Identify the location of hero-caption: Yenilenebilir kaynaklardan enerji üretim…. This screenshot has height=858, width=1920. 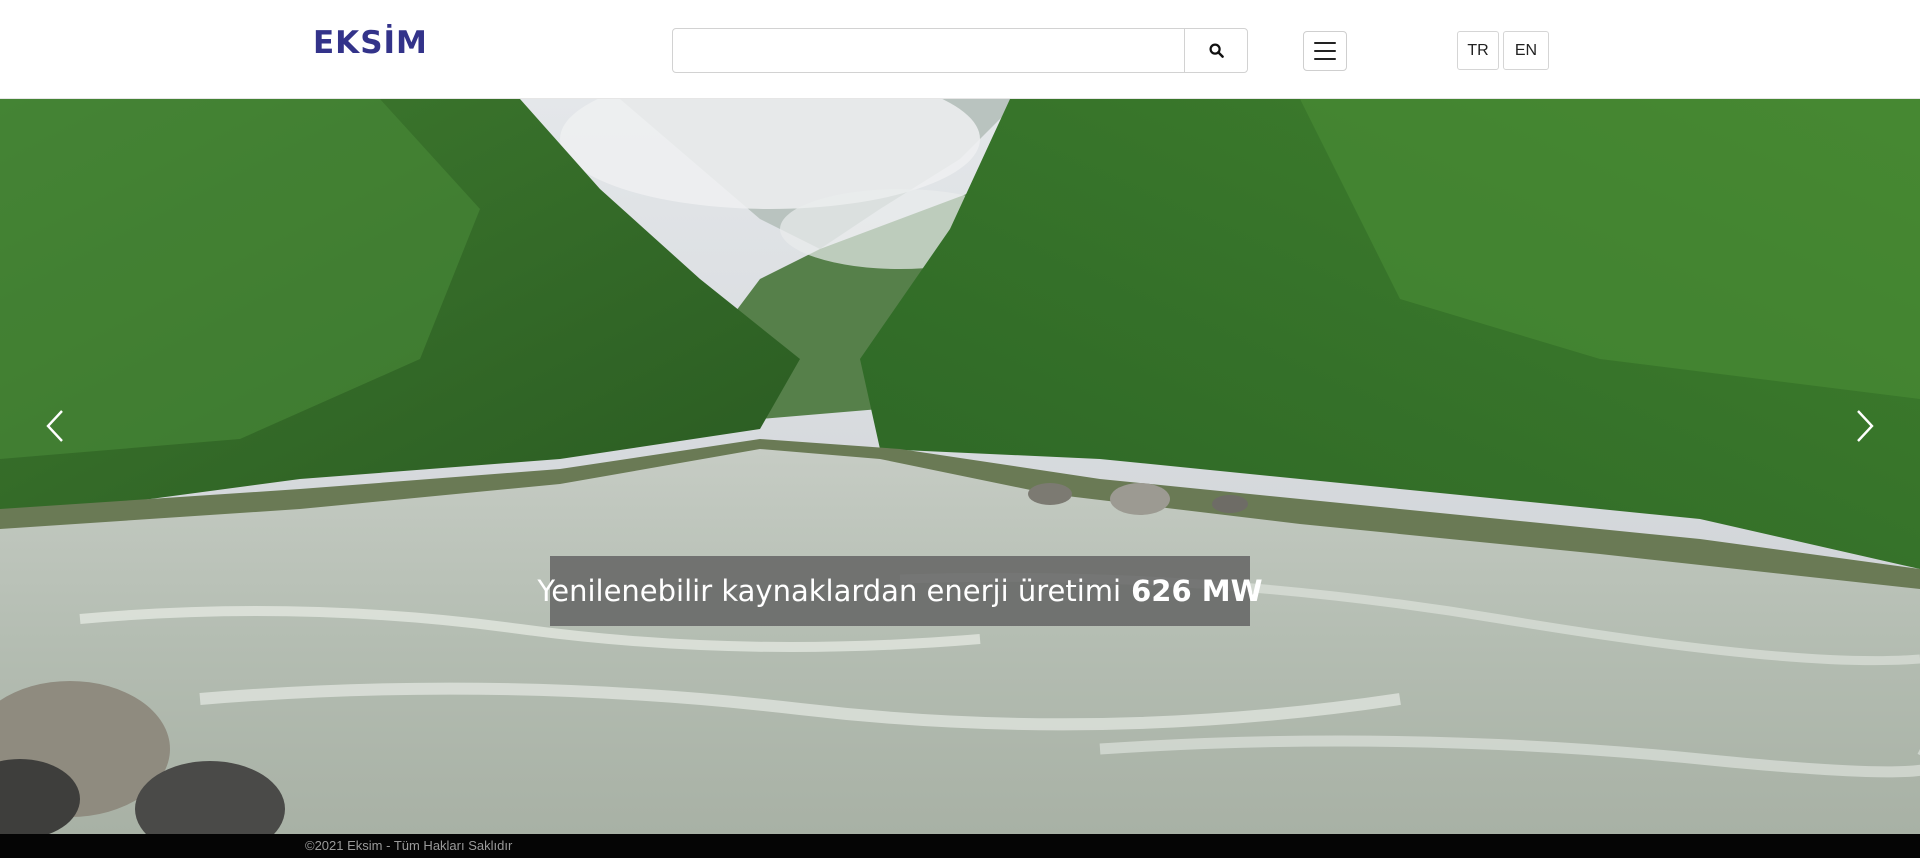
(900, 591).